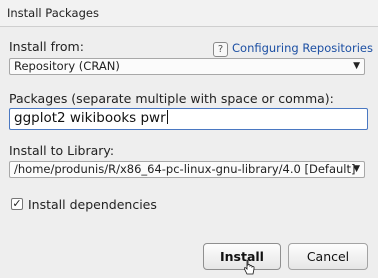 This screenshot has height=278, width=378. I want to click on dialog-title: Install Packages, so click(53, 13).